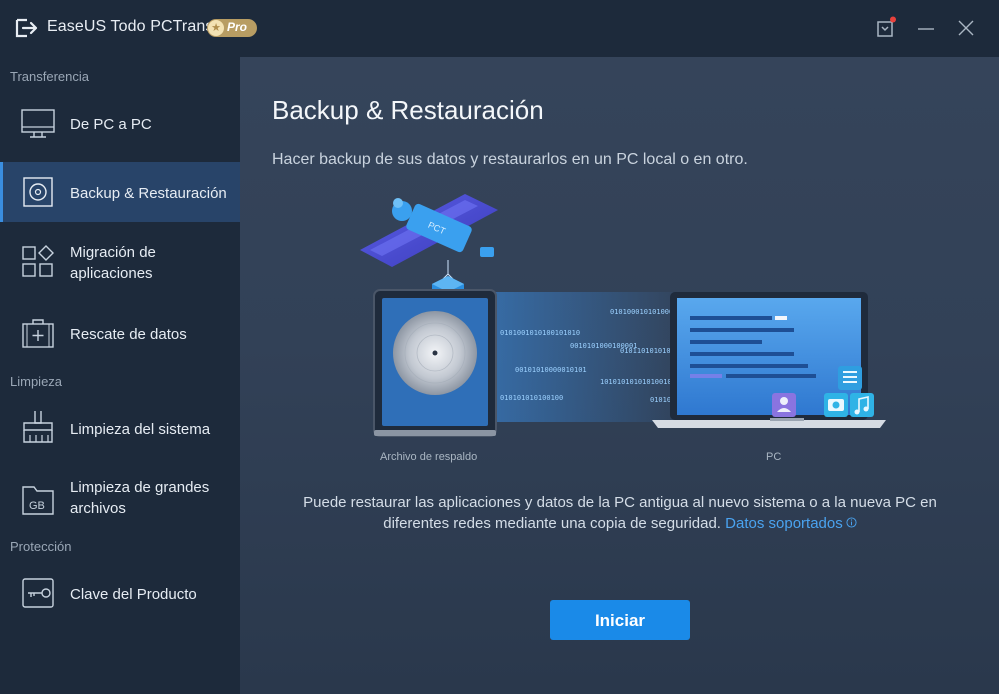 This screenshot has width=999, height=694. I want to click on disc-icon, so click(38, 192).